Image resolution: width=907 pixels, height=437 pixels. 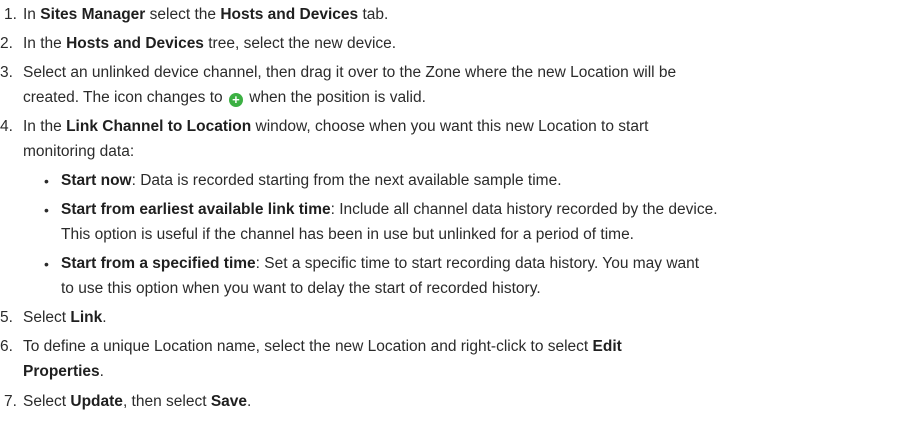 What do you see at coordinates (6, 317) in the screenshot?
I see `step-number: 5.` at bounding box center [6, 317].